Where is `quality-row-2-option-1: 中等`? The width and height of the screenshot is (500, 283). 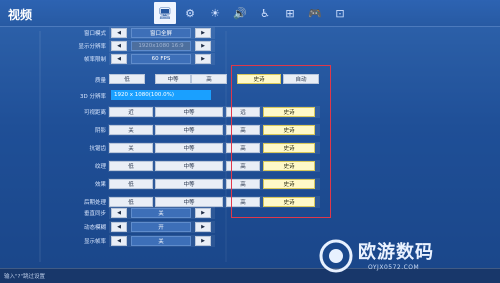 quality-row-2-option-1: 中等 is located at coordinates (189, 148).